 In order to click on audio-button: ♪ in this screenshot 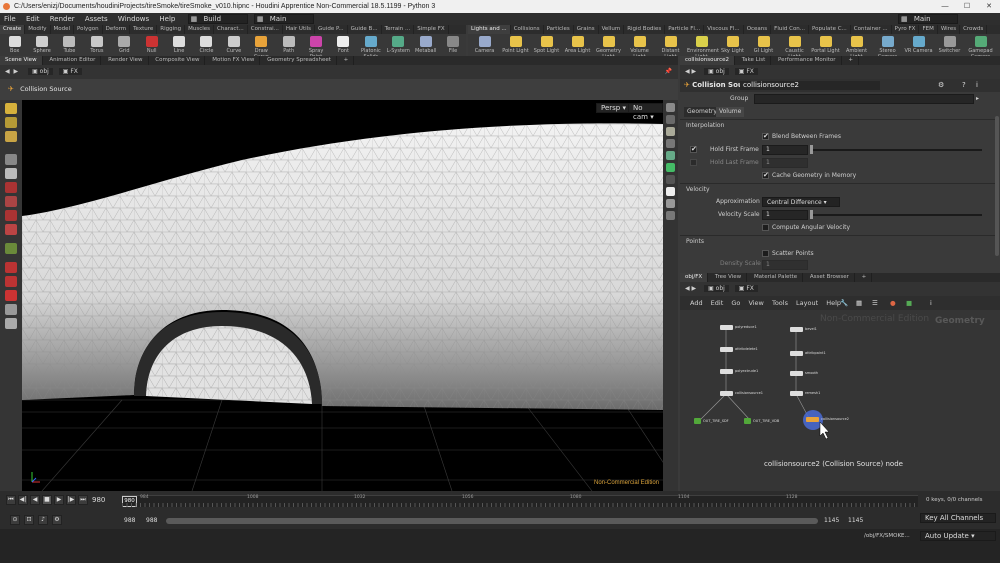, I will do `click(43, 520)`.